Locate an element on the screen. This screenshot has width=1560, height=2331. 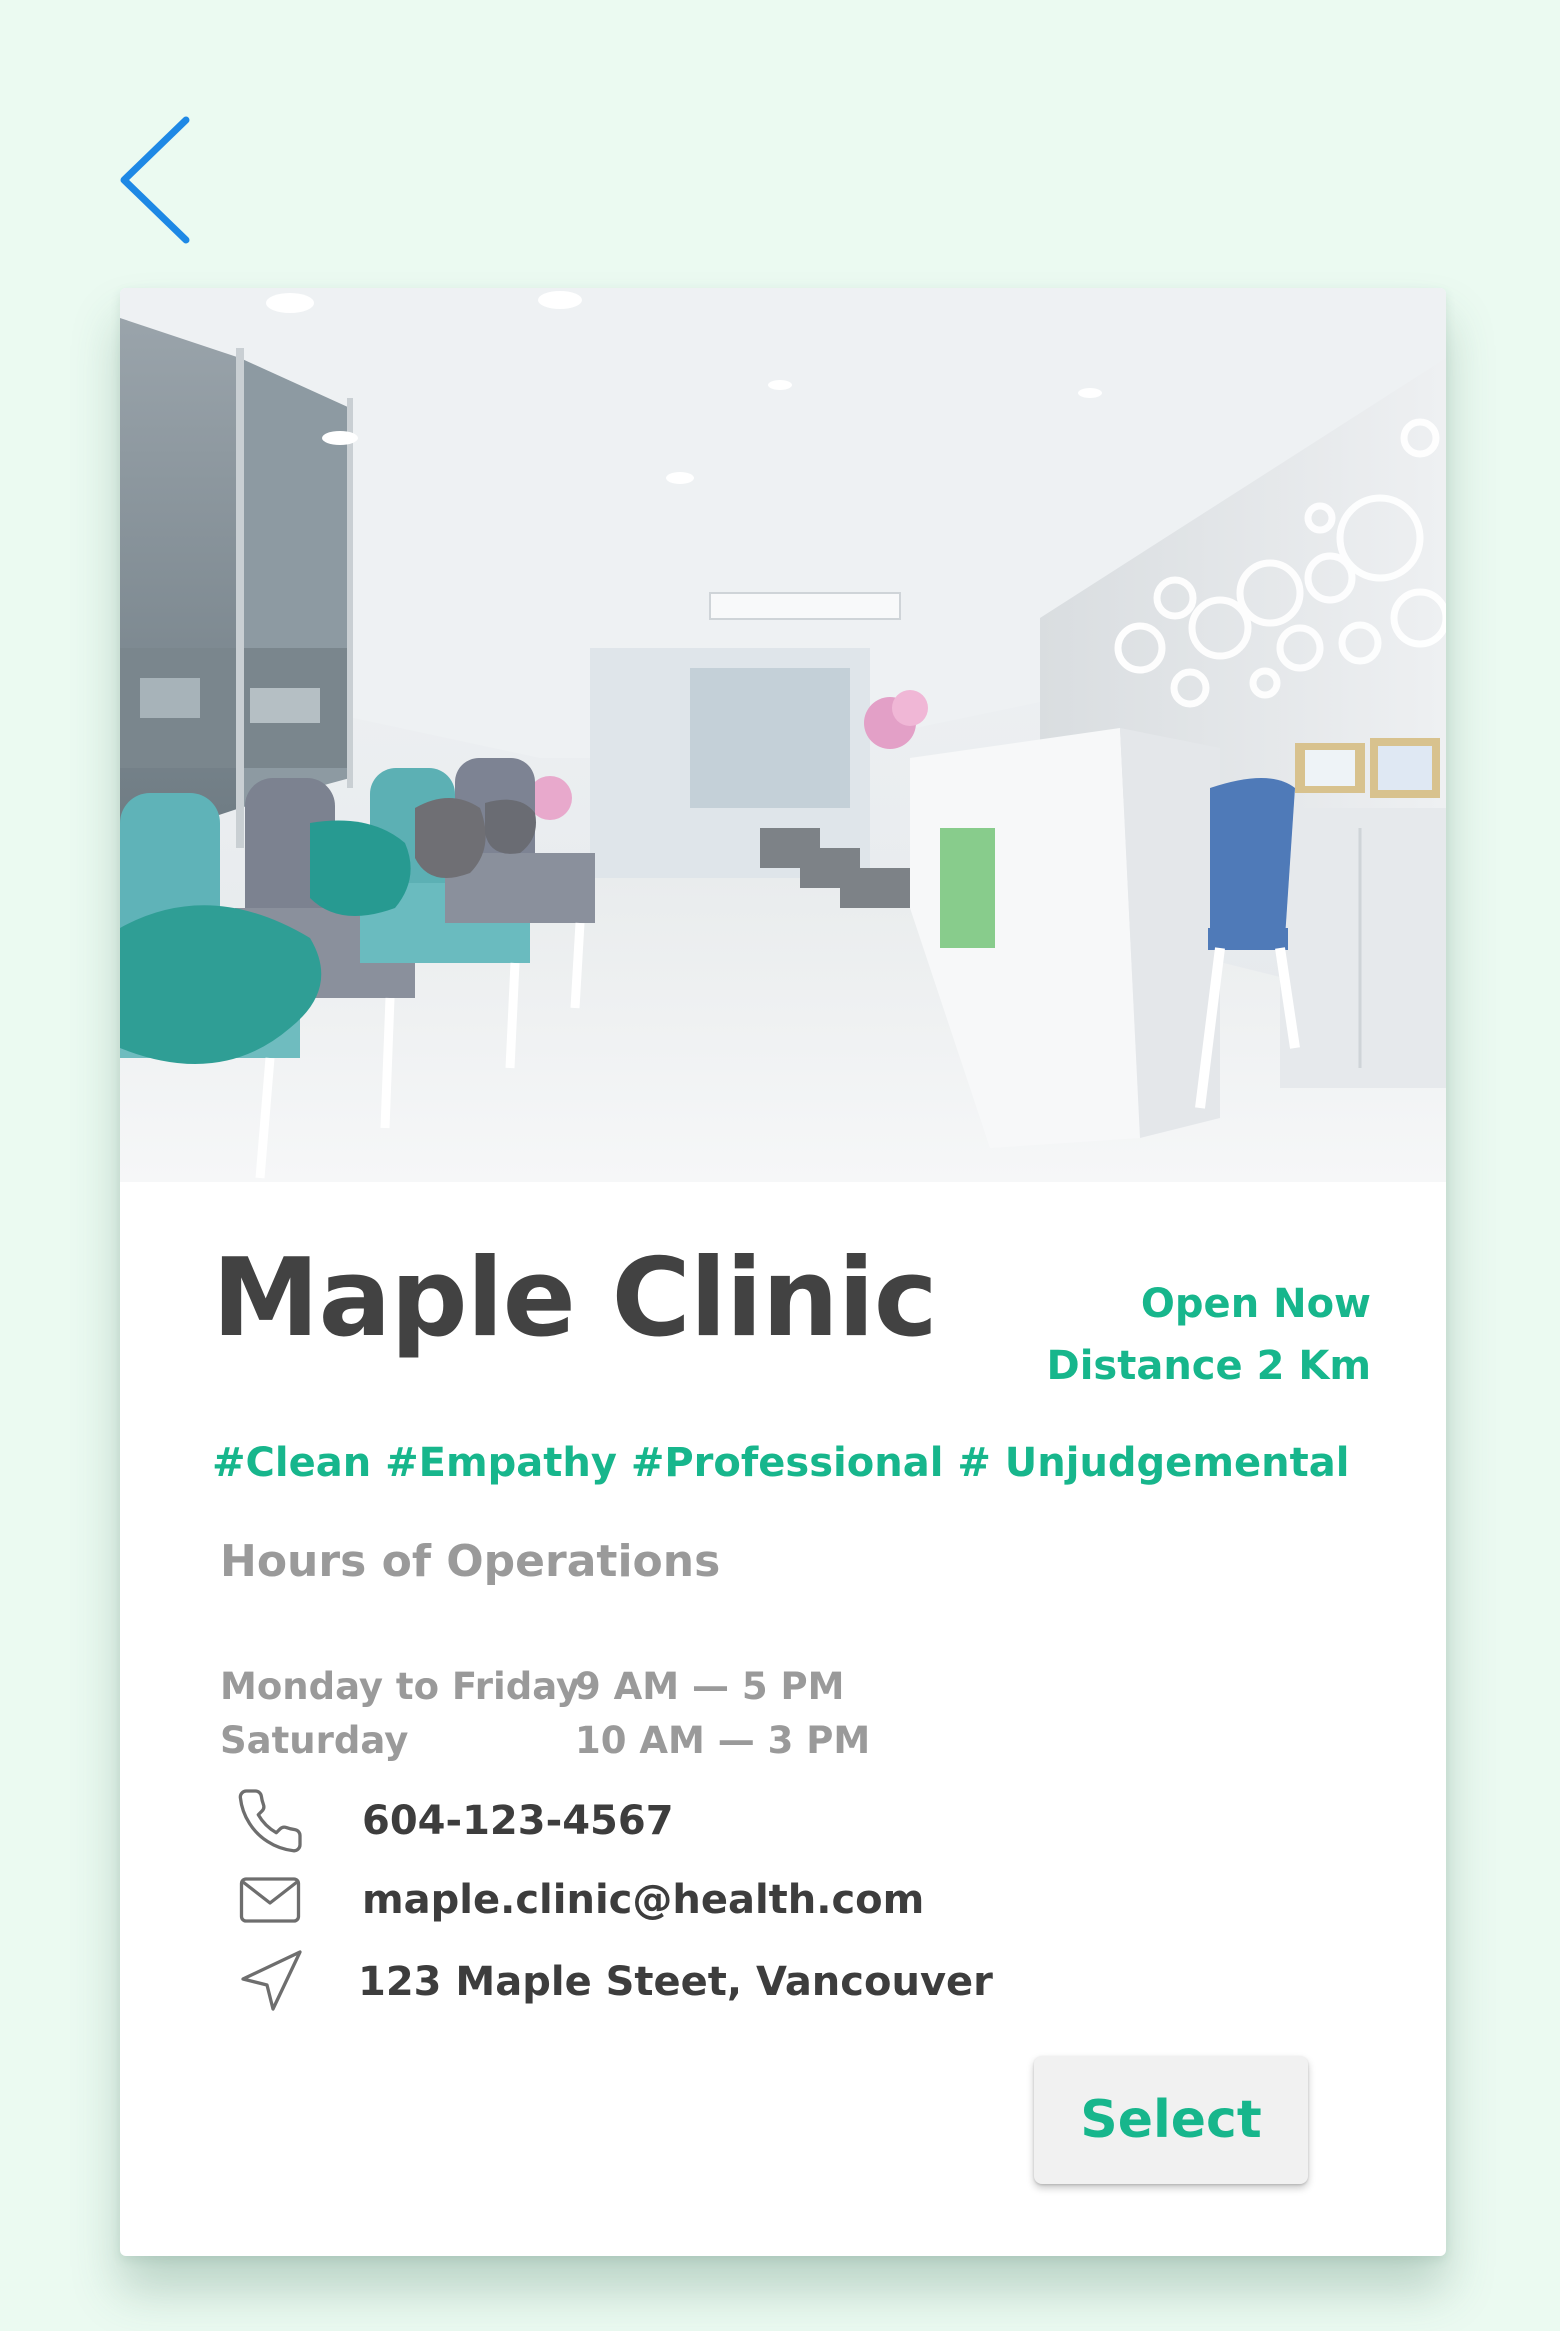
contact-address: 123 Maple Steet, Vancouver is located at coordinates (611, 1982).